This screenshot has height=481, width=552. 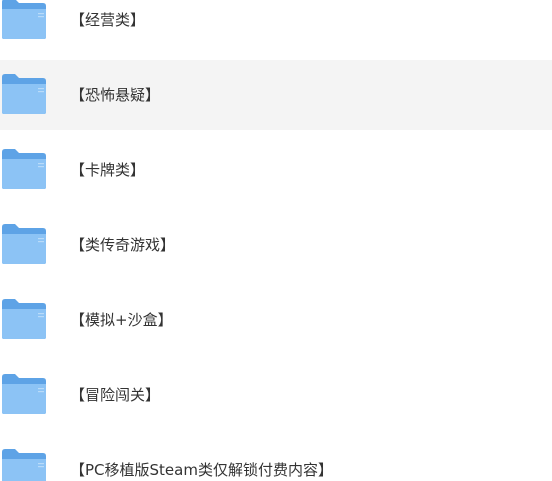 What do you see at coordinates (276, 27) in the screenshot?
I see `folder-row-jingying: 【经营类】` at bounding box center [276, 27].